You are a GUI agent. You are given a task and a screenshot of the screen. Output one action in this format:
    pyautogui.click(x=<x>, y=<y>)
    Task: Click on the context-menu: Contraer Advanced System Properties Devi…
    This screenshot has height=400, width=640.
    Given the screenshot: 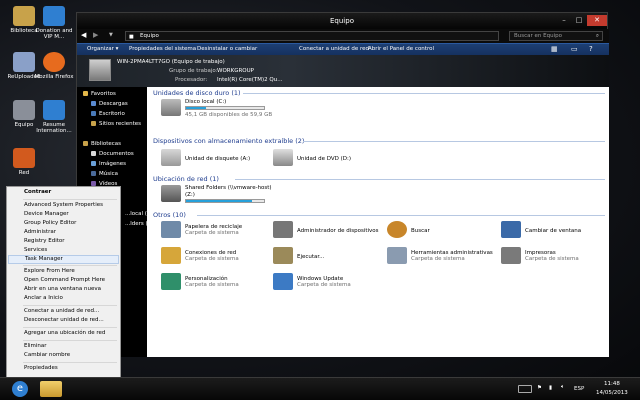 What is the action you would take?
    pyautogui.click(x=63, y=284)
    